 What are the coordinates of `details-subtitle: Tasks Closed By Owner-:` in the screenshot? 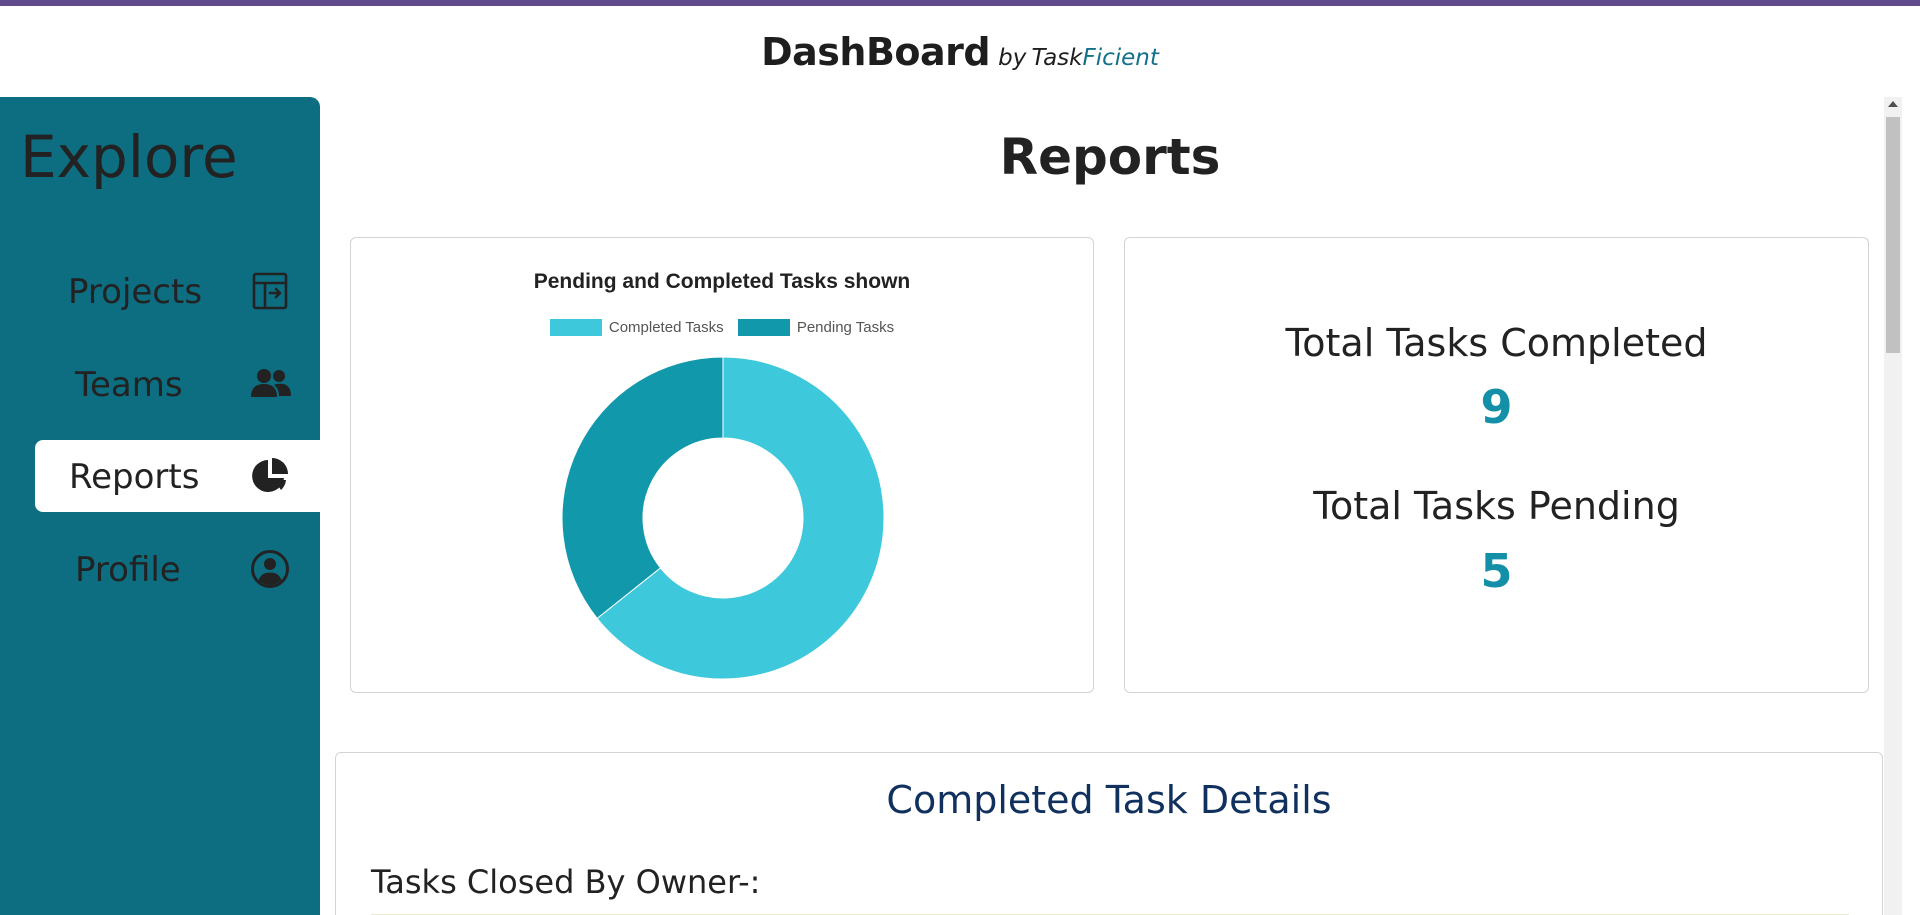 It's located at (566, 882).